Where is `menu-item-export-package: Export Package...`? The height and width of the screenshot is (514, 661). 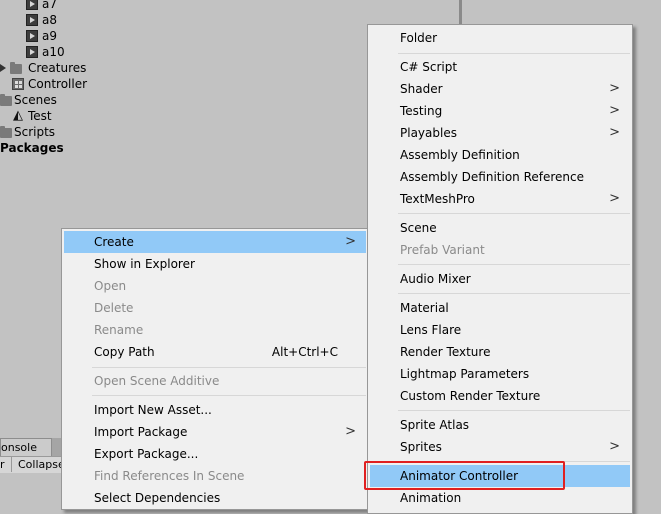 menu-item-export-package: Export Package... is located at coordinates (215, 454).